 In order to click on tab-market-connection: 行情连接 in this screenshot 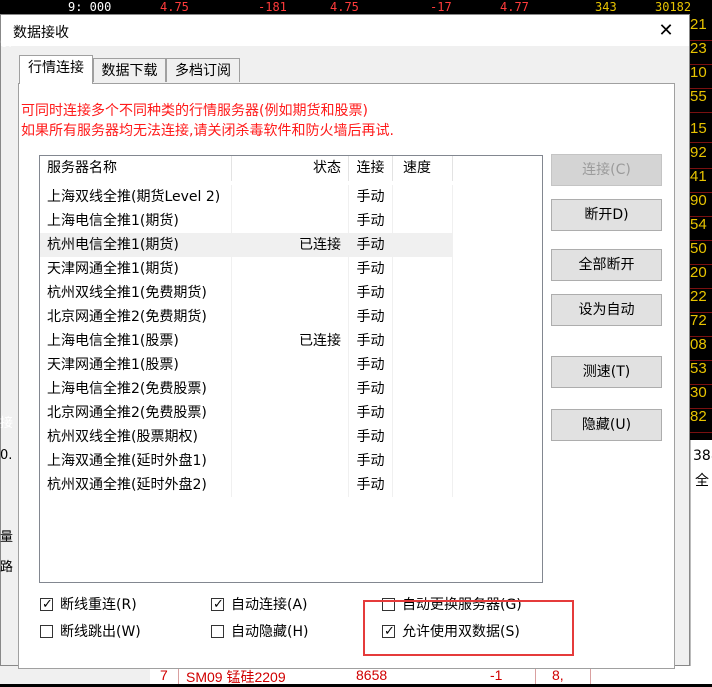, I will do `click(56, 69)`.